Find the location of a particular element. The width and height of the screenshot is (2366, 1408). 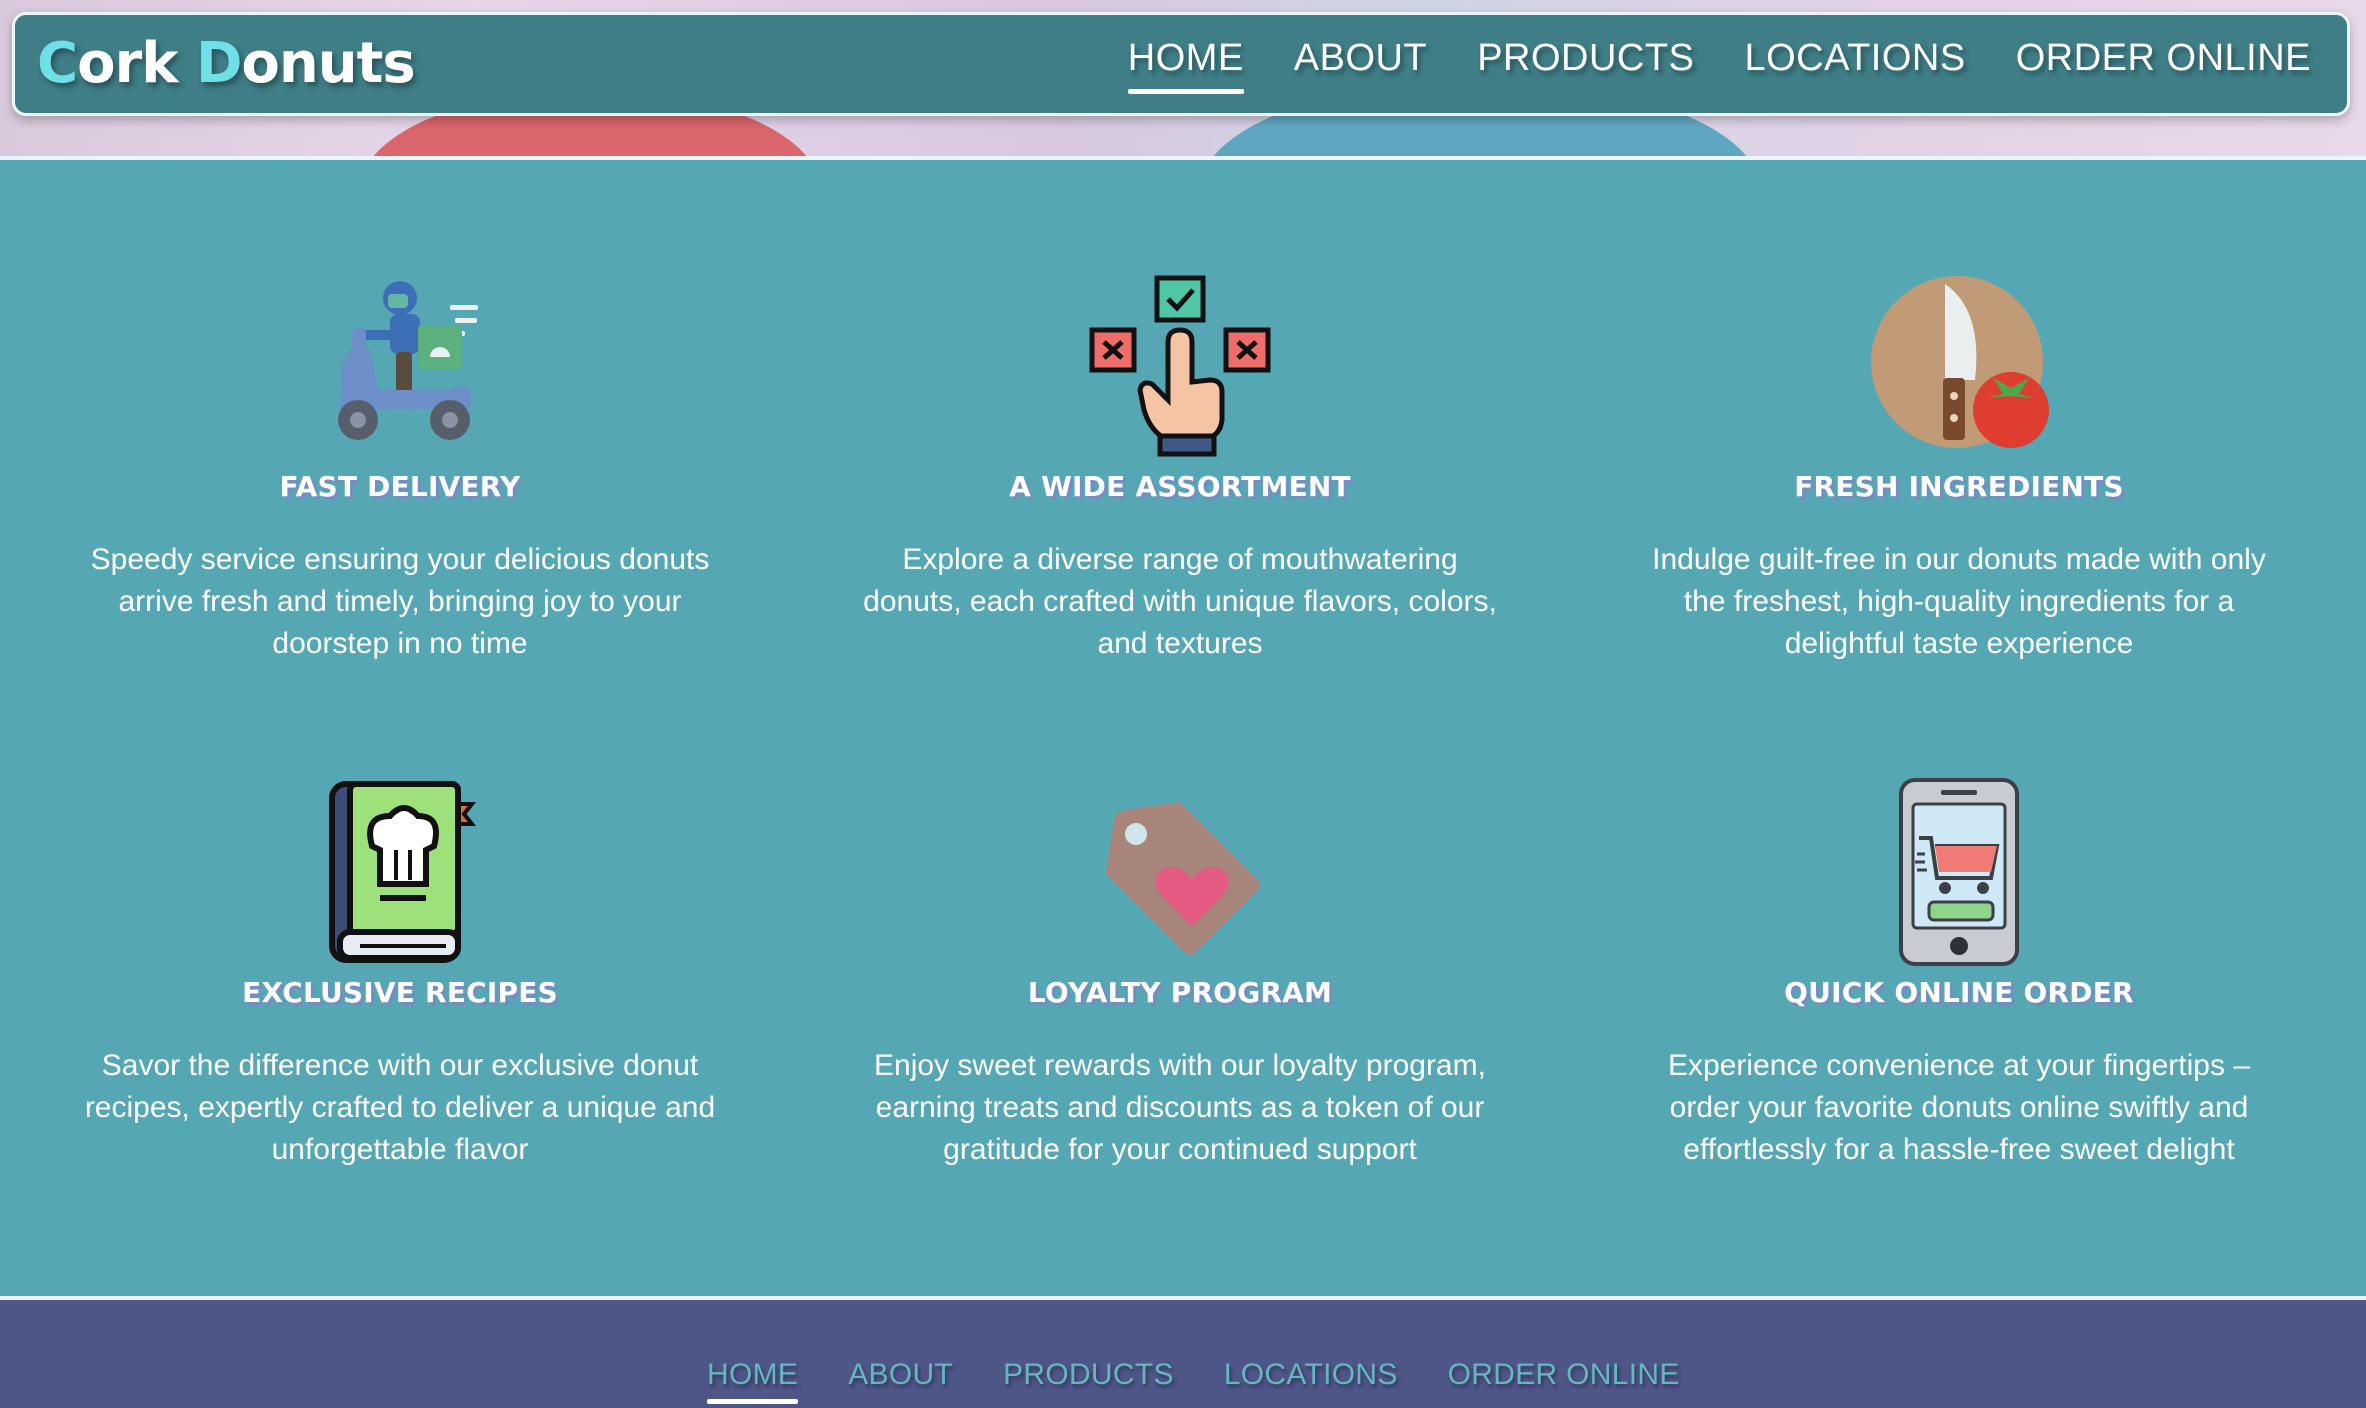

footer-nav-home: HOME is located at coordinates (753, 1381).